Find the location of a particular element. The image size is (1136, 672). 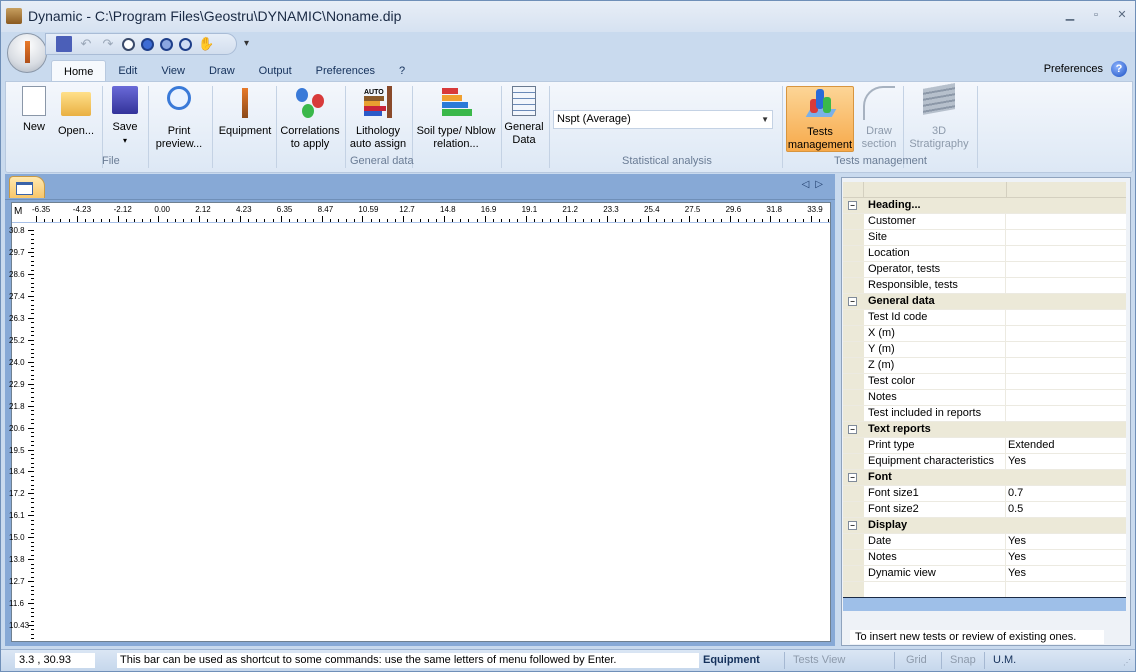

chevron-down-icon: ▼ is located at coordinates (765, 119).